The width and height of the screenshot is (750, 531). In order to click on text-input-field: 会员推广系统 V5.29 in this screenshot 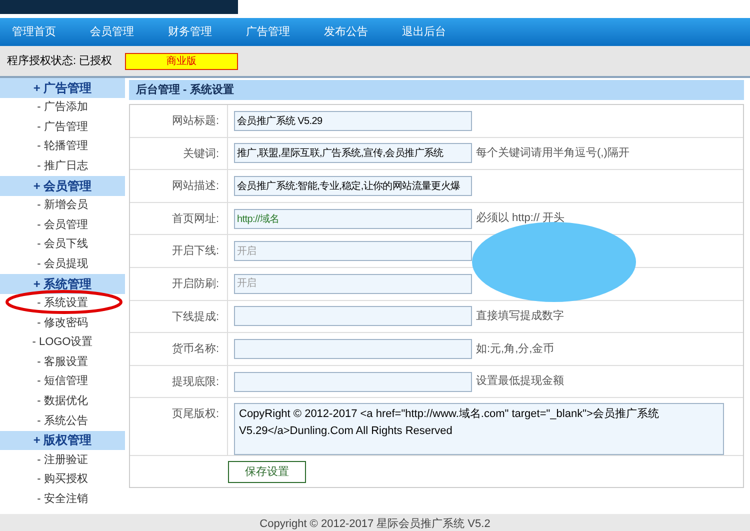, I will do `click(353, 120)`.